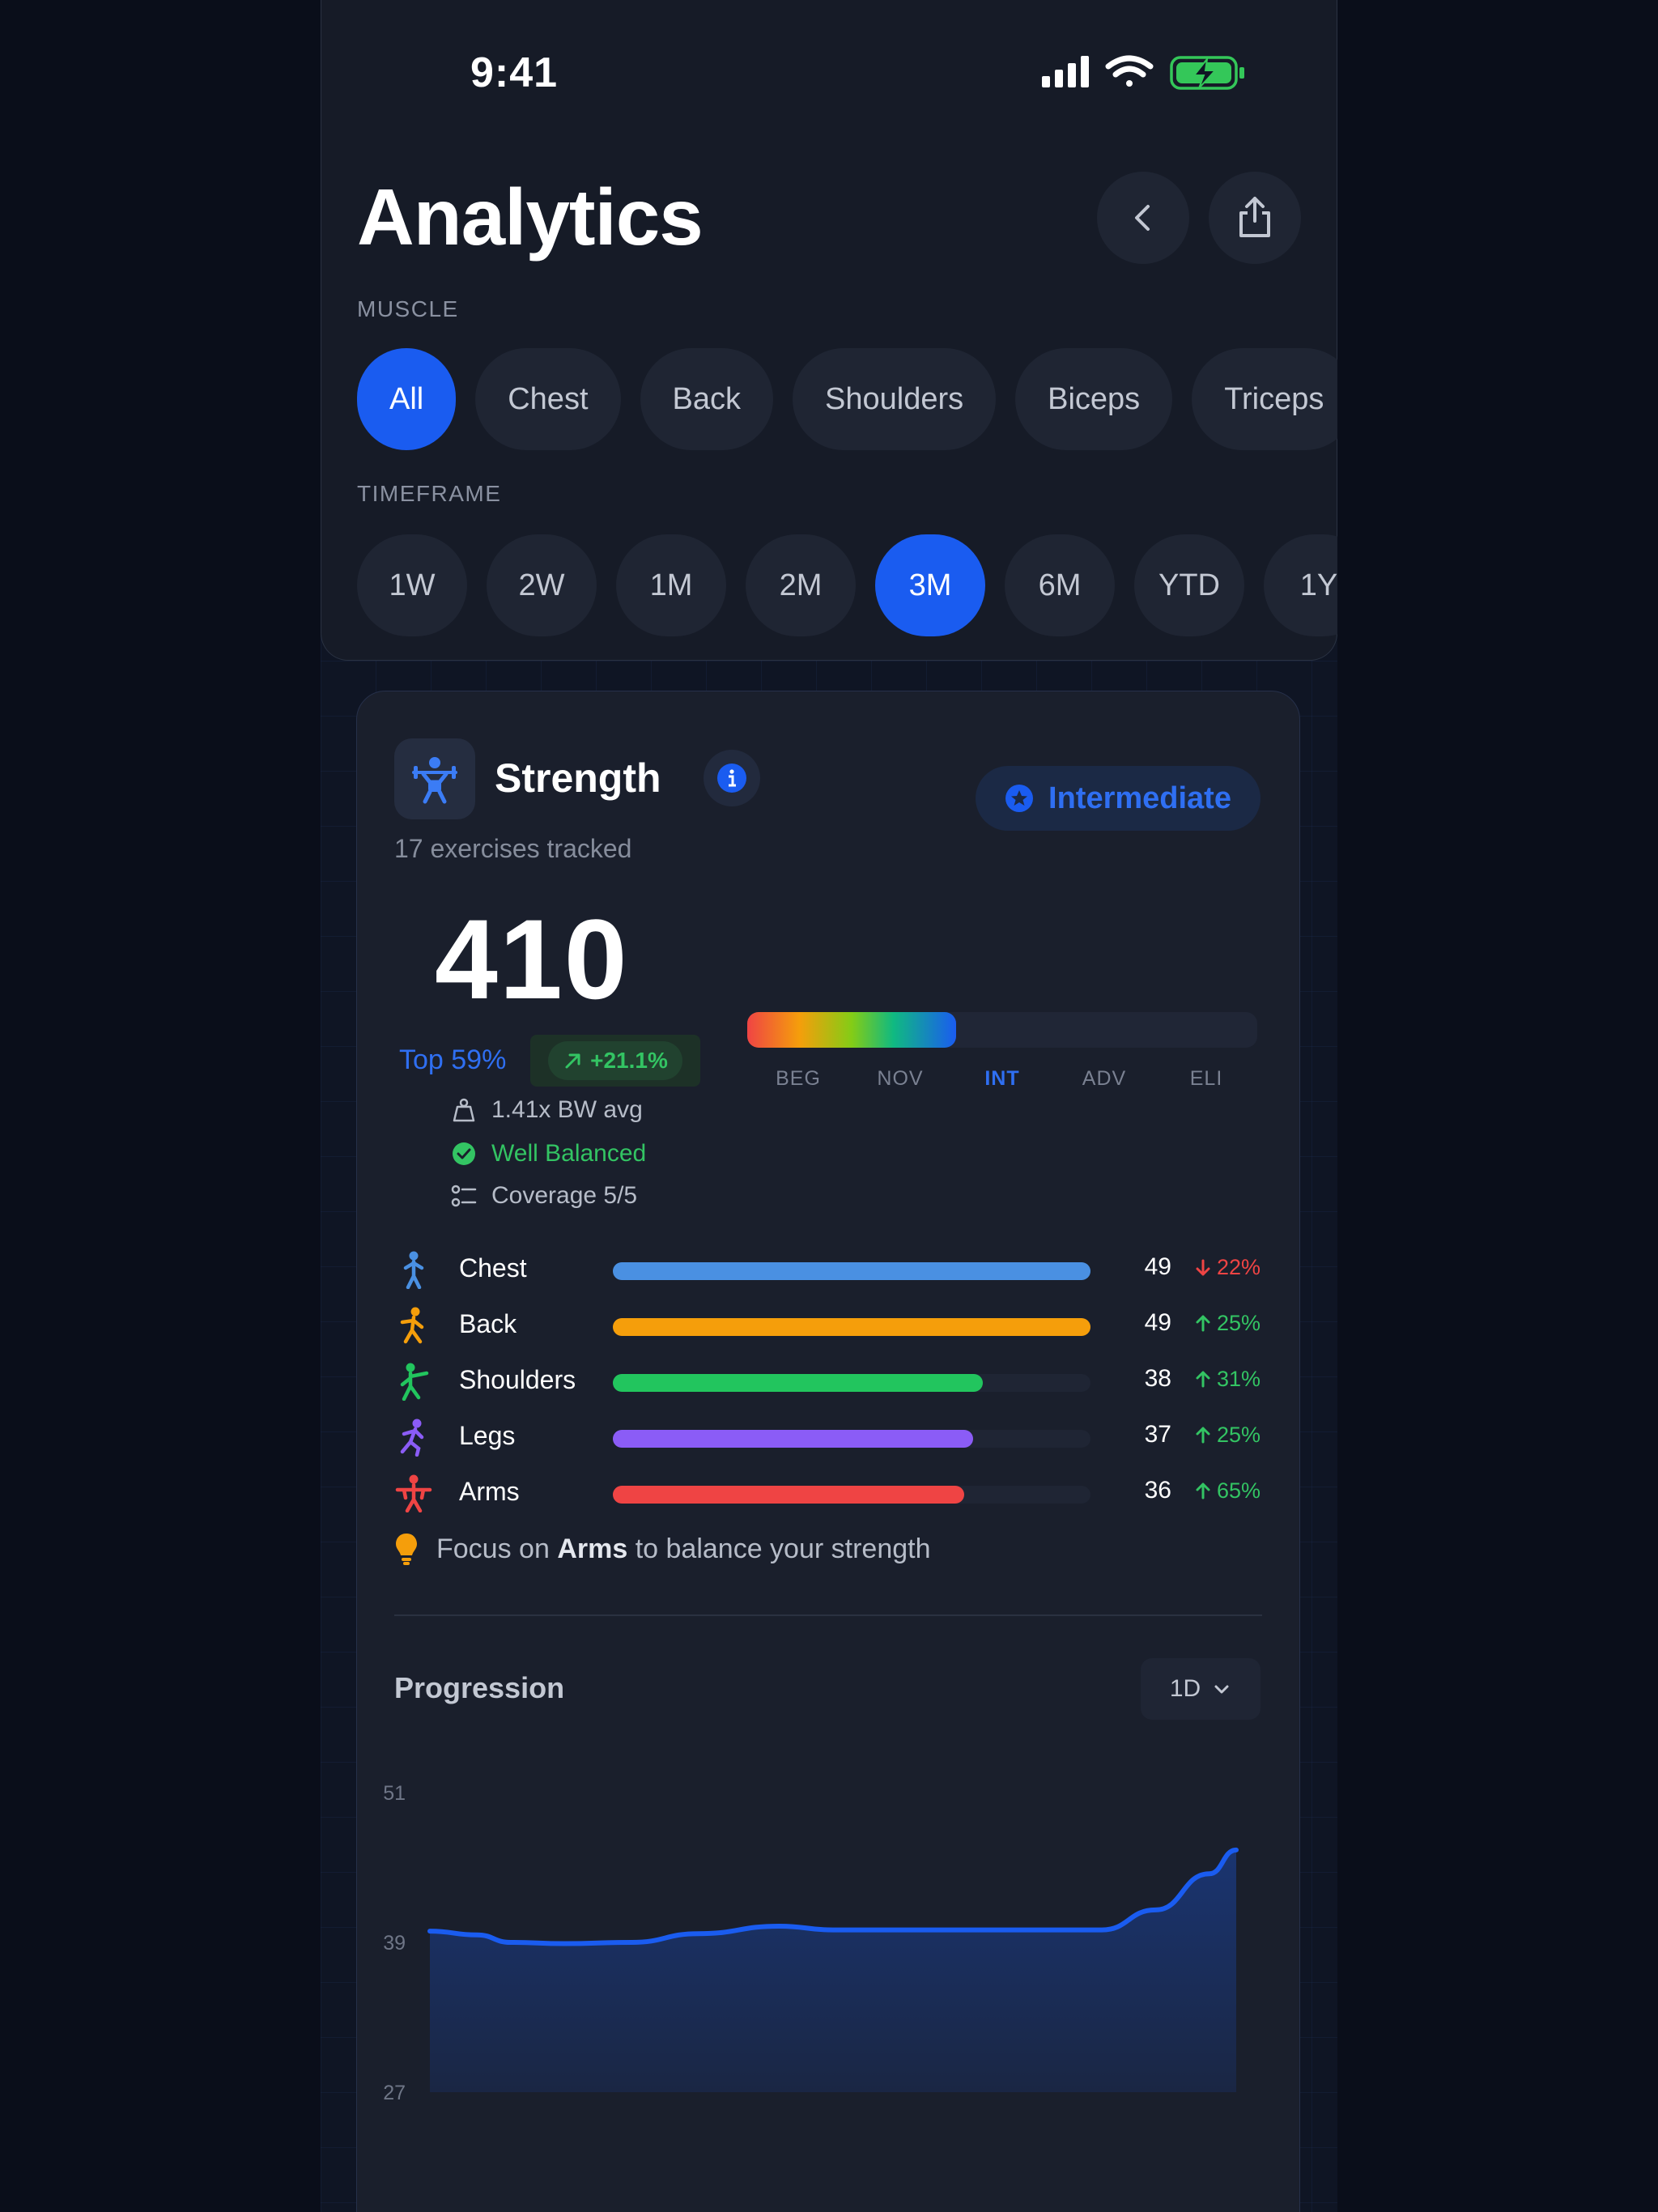 The height and width of the screenshot is (2212, 1658). I want to click on level-label-adv: ADV, so click(1104, 1079).